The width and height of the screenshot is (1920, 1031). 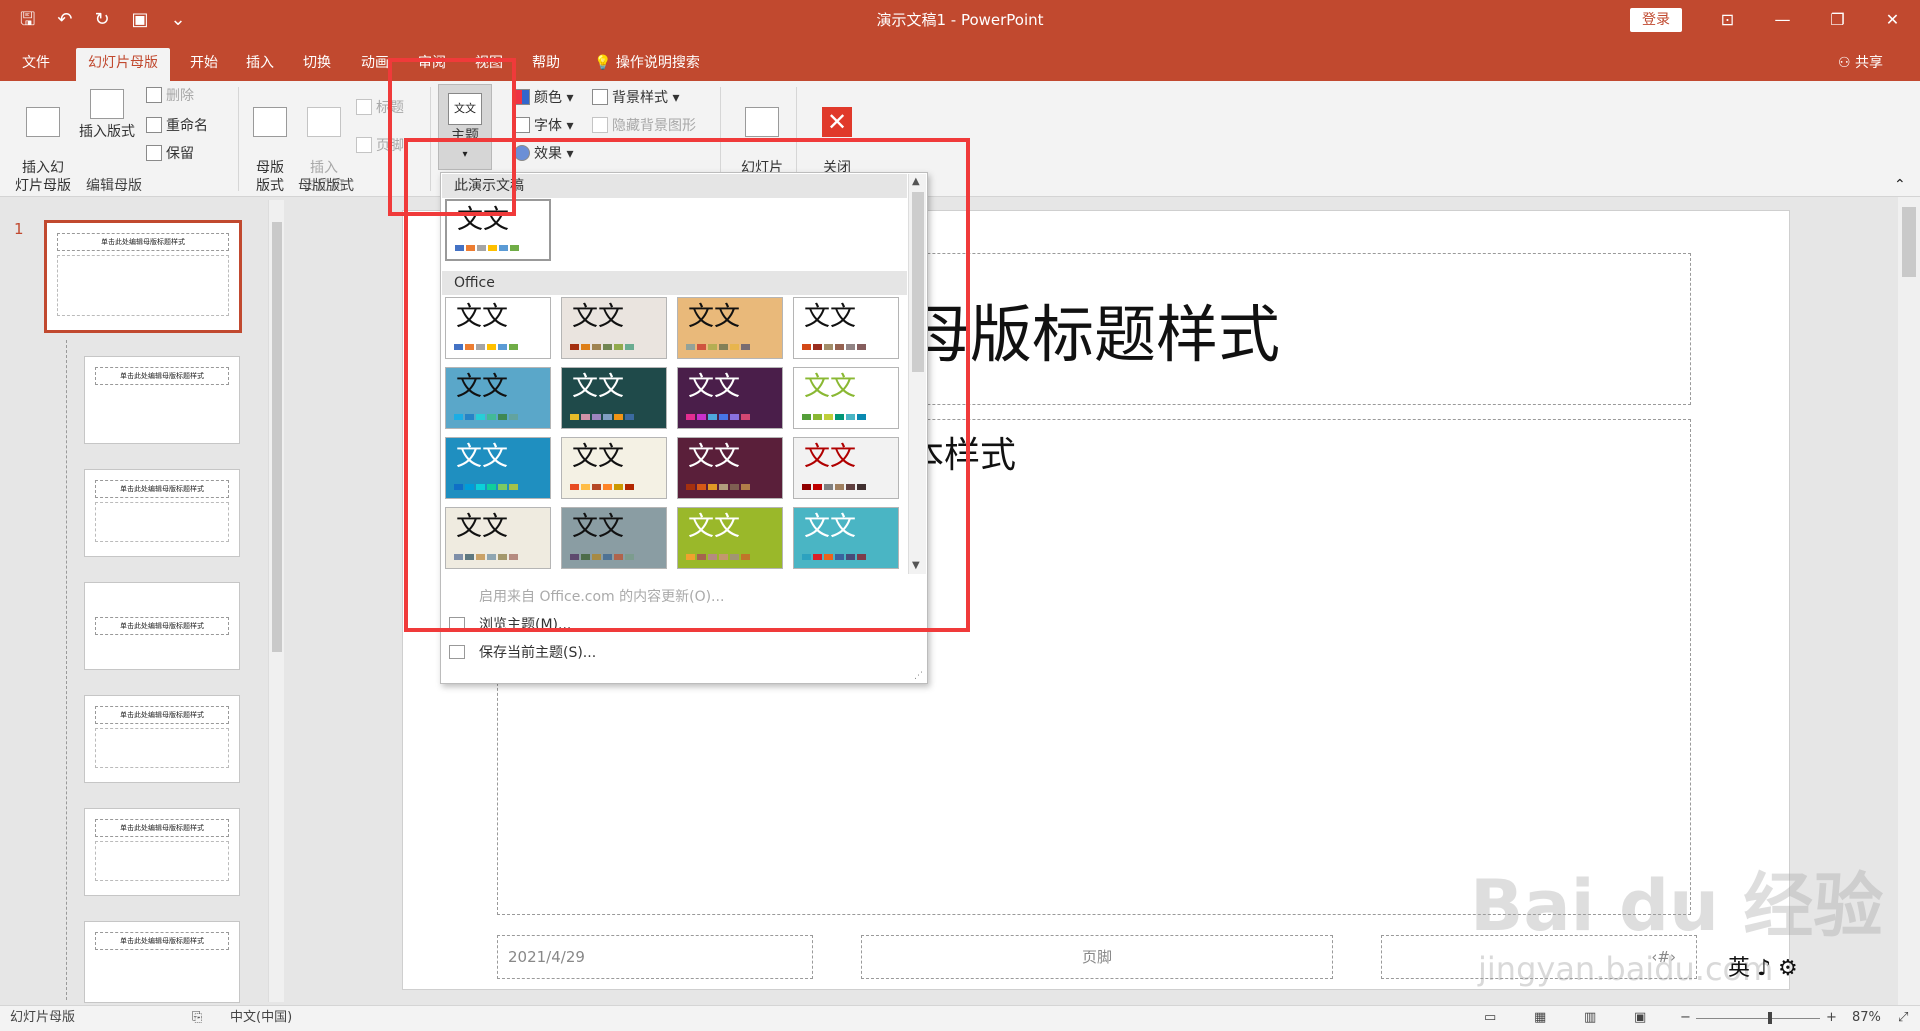 What do you see at coordinates (1490, 1018) in the screenshot?
I see `normal-view-icon: ▭` at bounding box center [1490, 1018].